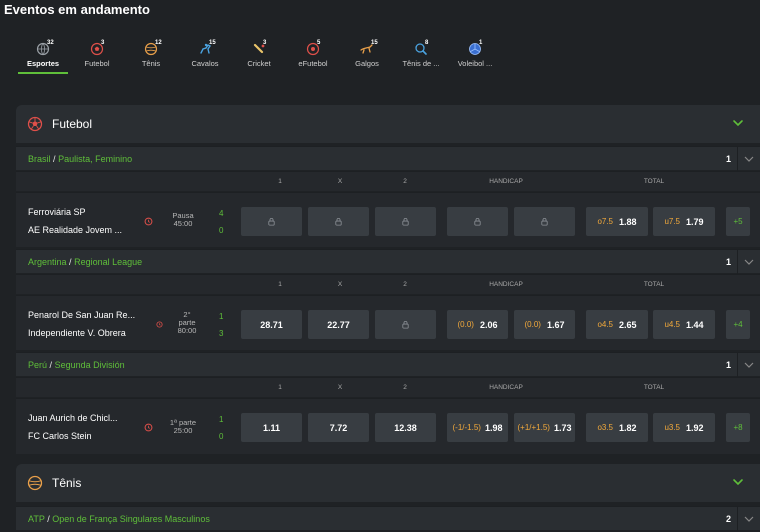  What do you see at coordinates (544, 324) in the screenshot?
I see `odd-handicap-away: (0.0) 1.67` at bounding box center [544, 324].